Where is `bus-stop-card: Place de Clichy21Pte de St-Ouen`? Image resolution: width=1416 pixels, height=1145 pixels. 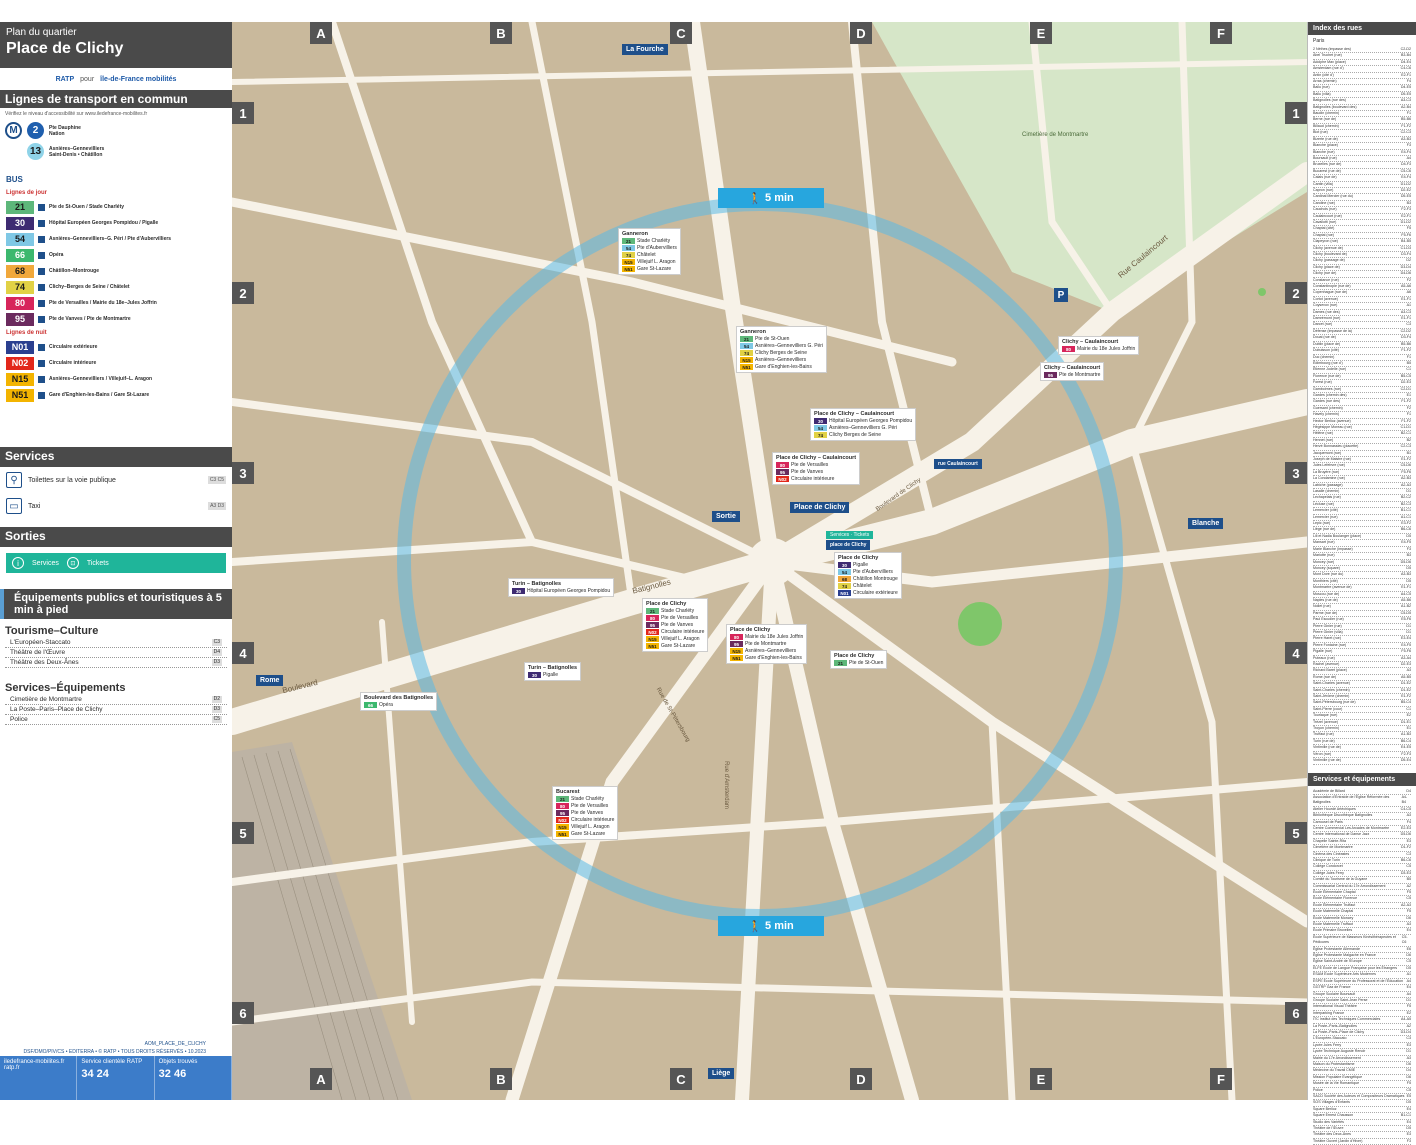 bus-stop-card: Place de Clichy21Pte de St-Ouen is located at coordinates (858, 659).